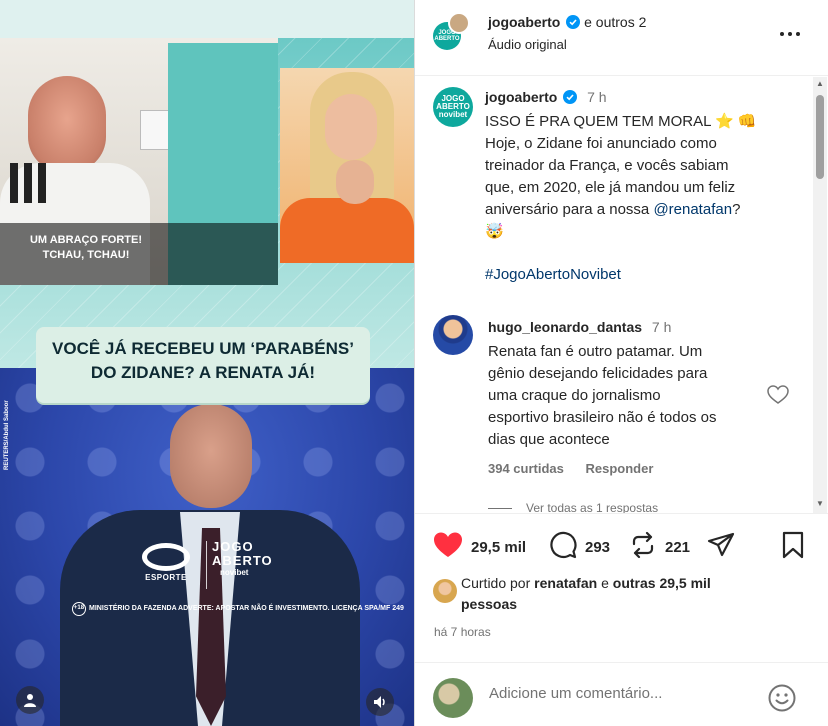  I want to click on action-bar: 29,5 mil 293 221, so click(621, 543).